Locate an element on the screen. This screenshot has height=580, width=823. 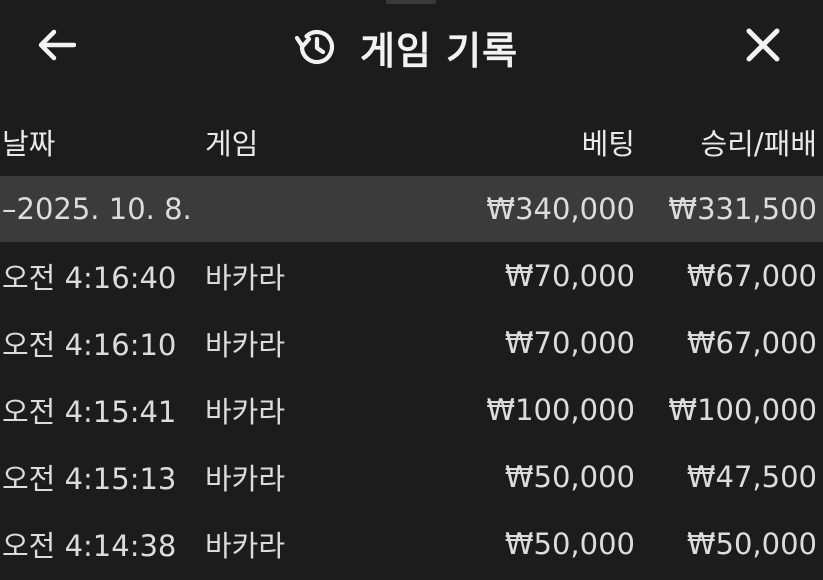
date-summary-row: –2025. 10. 8. ₩340,000 ₩331,500 is located at coordinates (411, 209).